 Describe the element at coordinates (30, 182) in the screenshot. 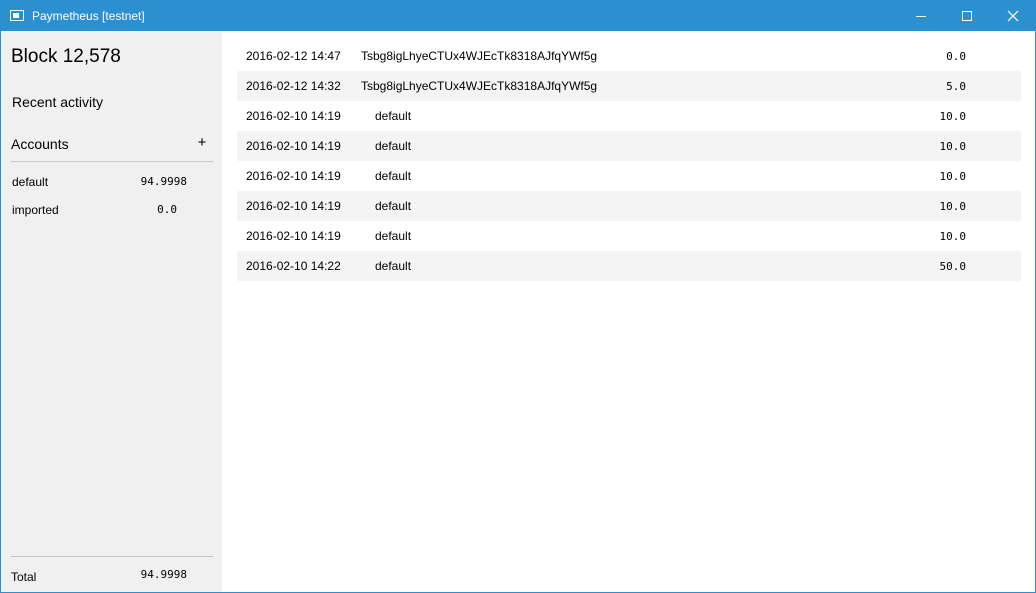

I see `account-name: default` at that location.